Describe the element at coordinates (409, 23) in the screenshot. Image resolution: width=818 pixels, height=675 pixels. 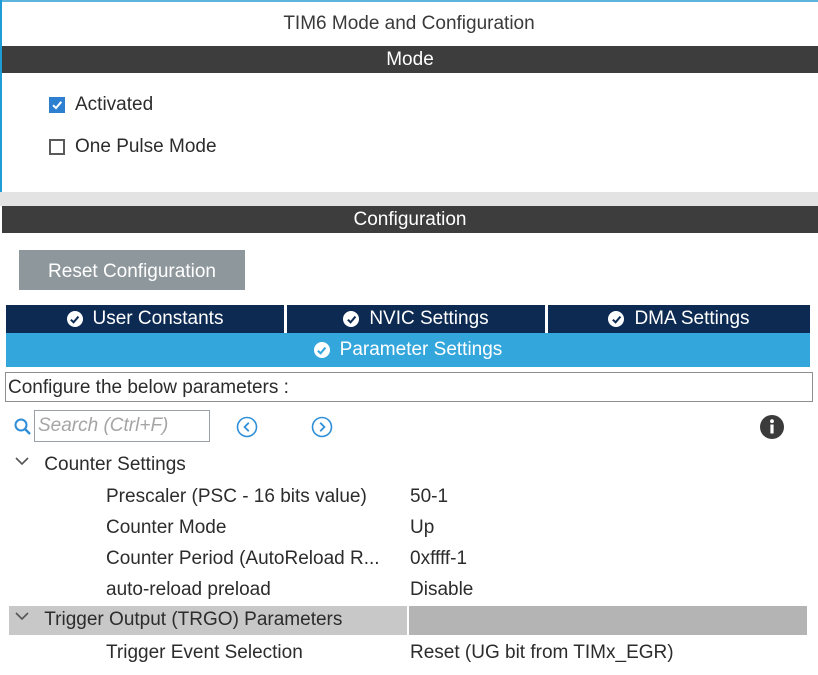
I see `window-title: TIM6 Mode and Configuration` at that location.